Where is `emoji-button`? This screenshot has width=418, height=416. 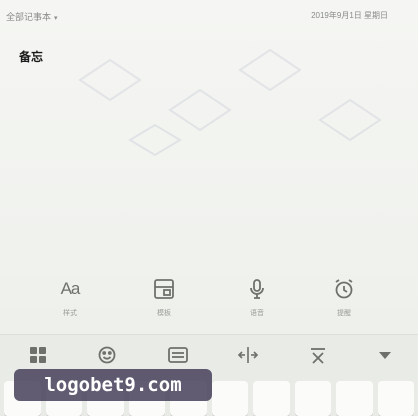 emoji-button is located at coordinates (107, 355).